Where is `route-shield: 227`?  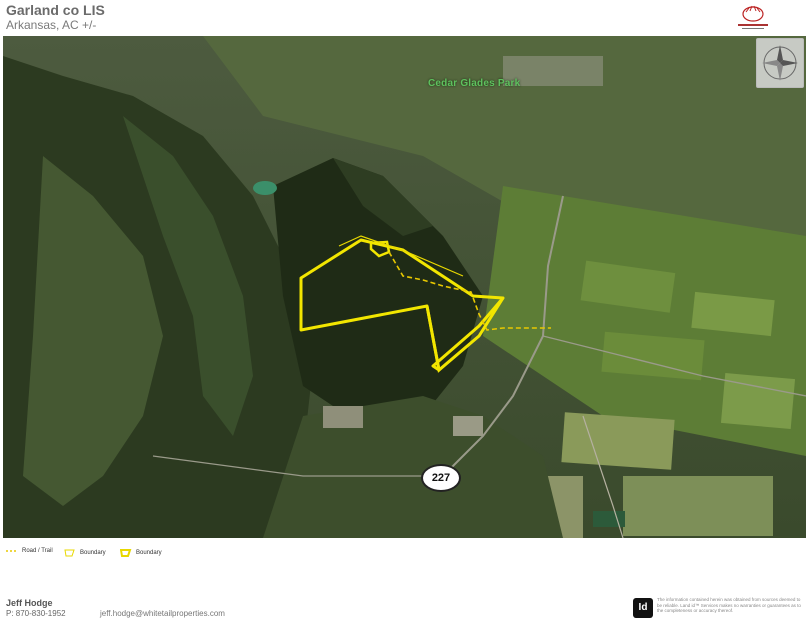 route-shield: 227 is located at coordinates (441, 478).